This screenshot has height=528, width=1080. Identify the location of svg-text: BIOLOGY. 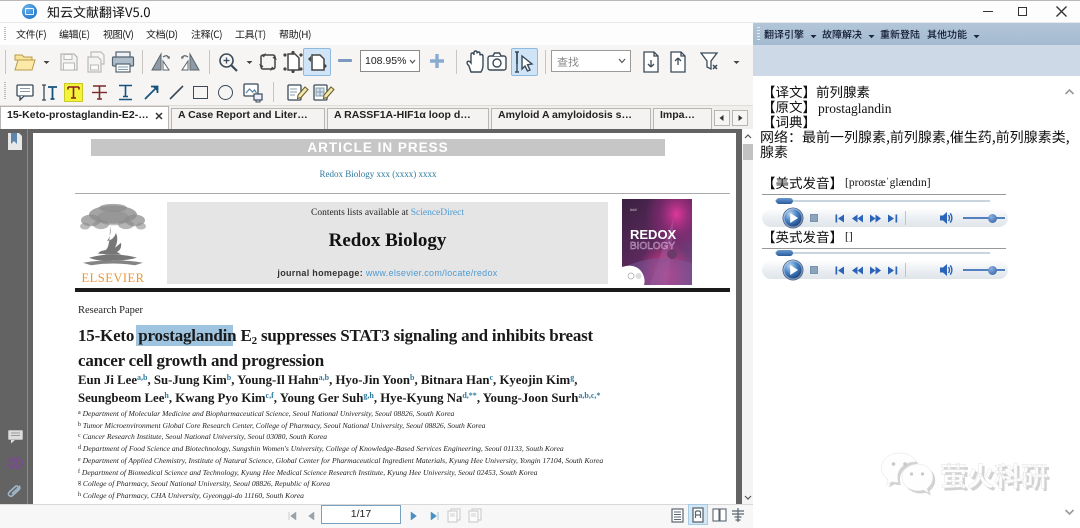
(652, 246).